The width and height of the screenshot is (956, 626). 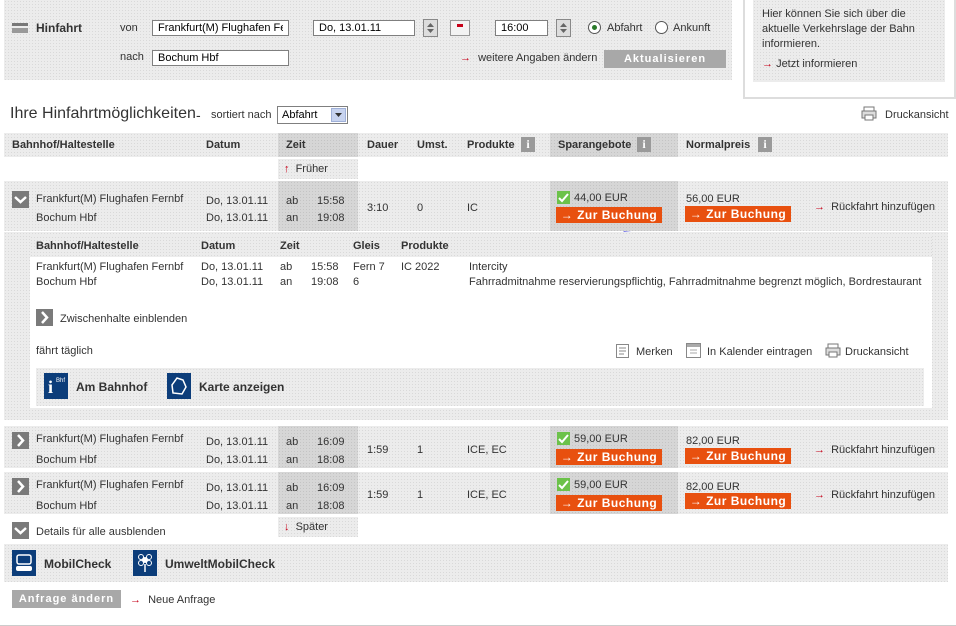 I want to click on sort-value: Abfahrt, so click(x=300, y=115).